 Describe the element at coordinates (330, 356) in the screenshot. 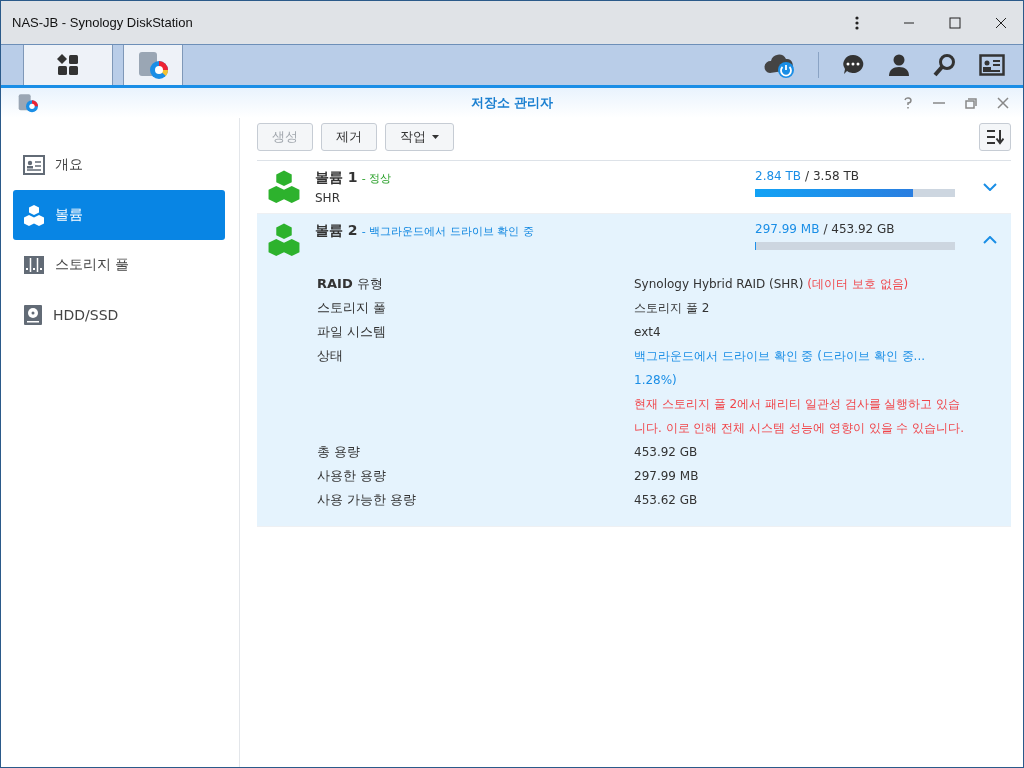

I see `detail-label: 상태` at that location.